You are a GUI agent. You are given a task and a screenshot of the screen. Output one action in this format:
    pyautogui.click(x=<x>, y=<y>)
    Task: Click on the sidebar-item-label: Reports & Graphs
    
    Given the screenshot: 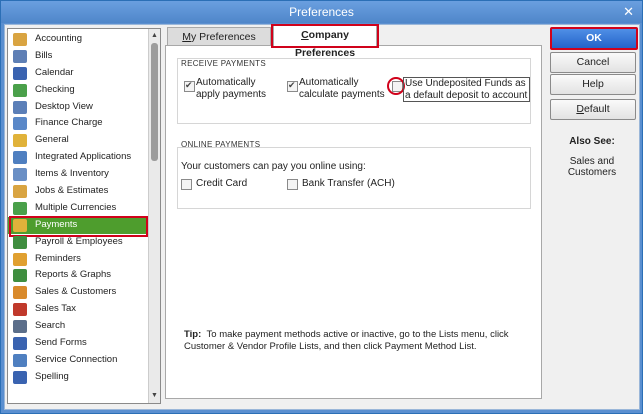 What is the action you would take?
    pyautogui.click(x=73, y=275)
    